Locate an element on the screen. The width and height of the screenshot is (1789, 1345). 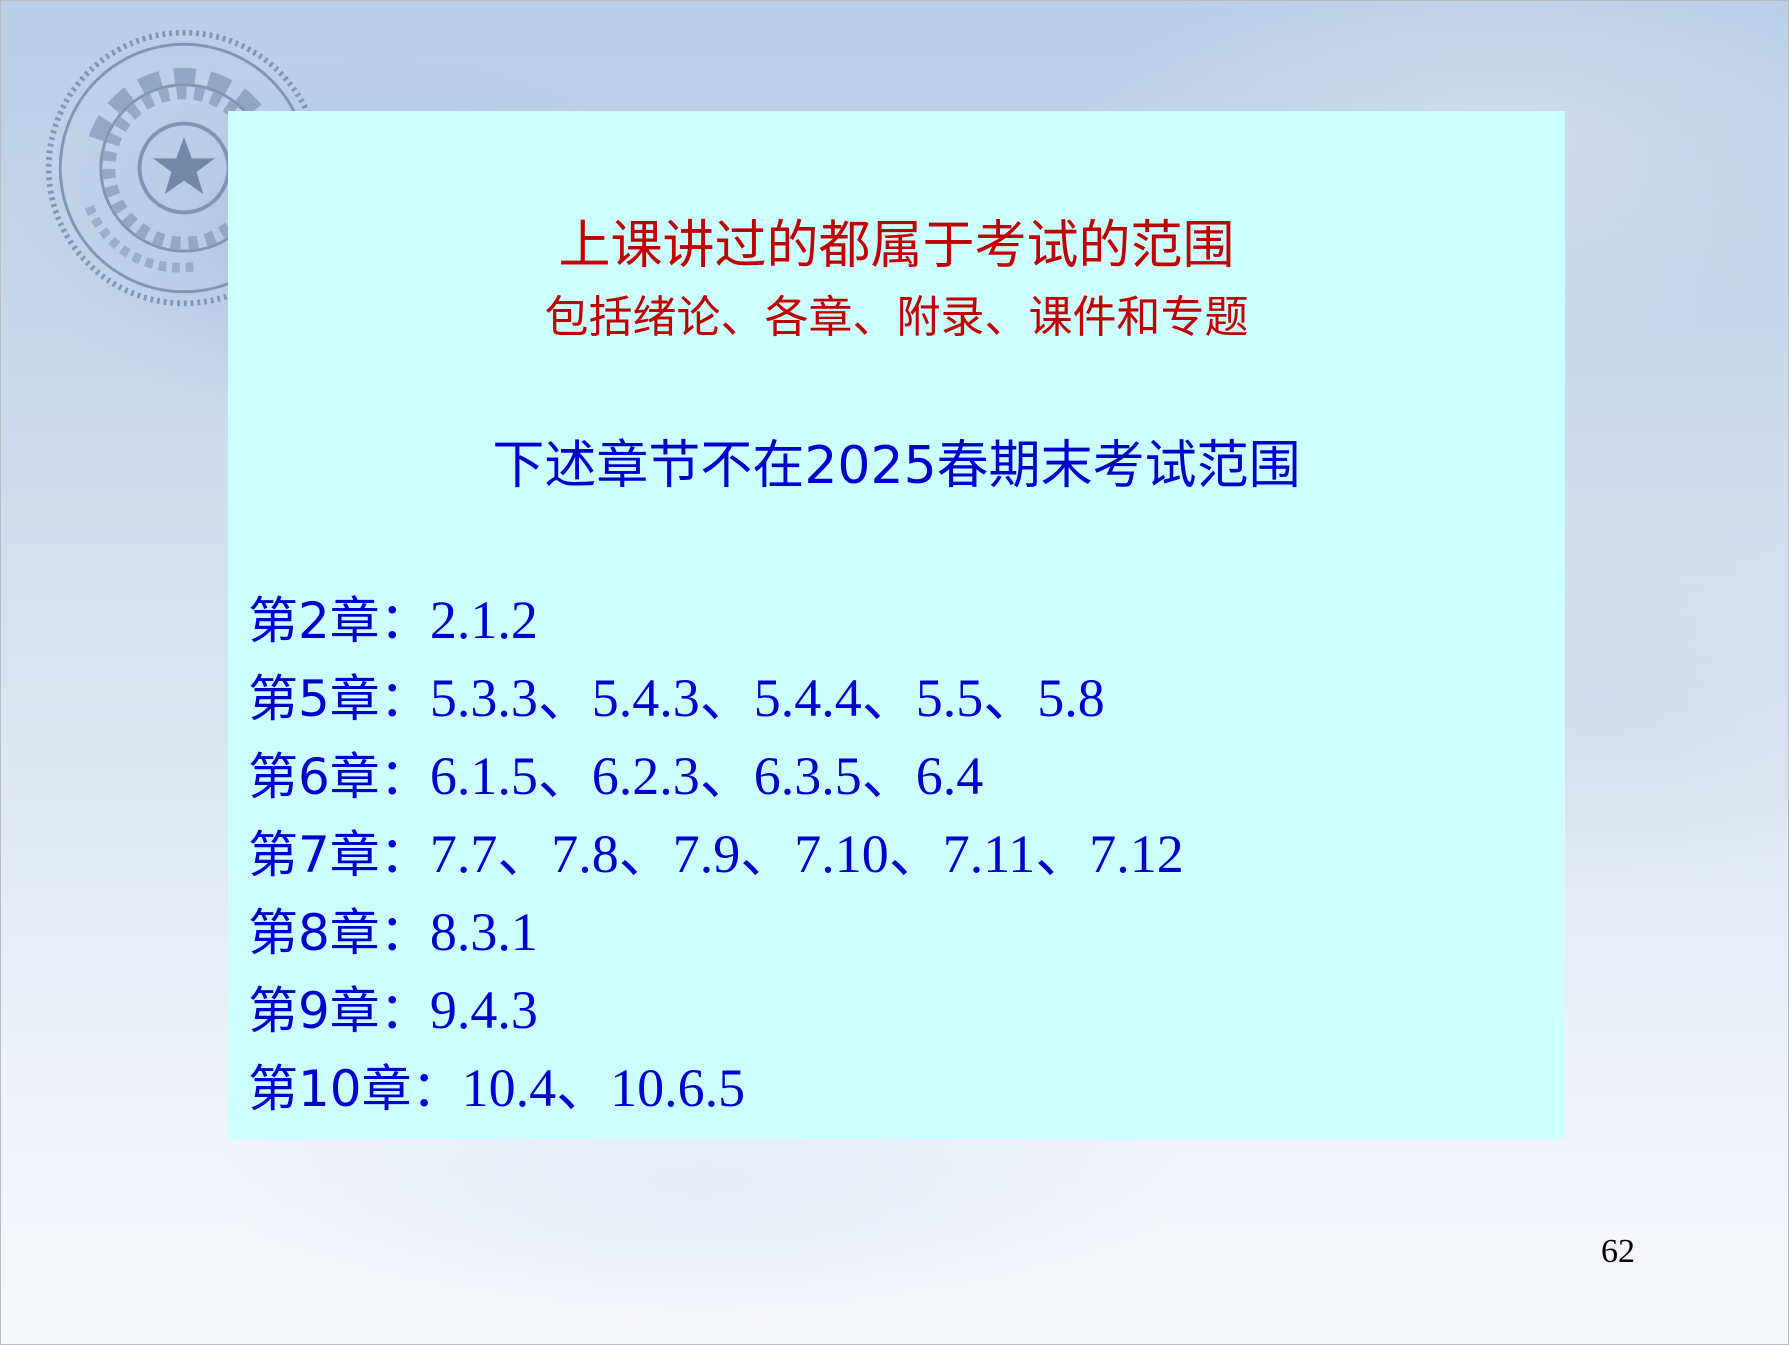
list-item: 第9章：9.4.3 is located at coordinates (716, 1010).